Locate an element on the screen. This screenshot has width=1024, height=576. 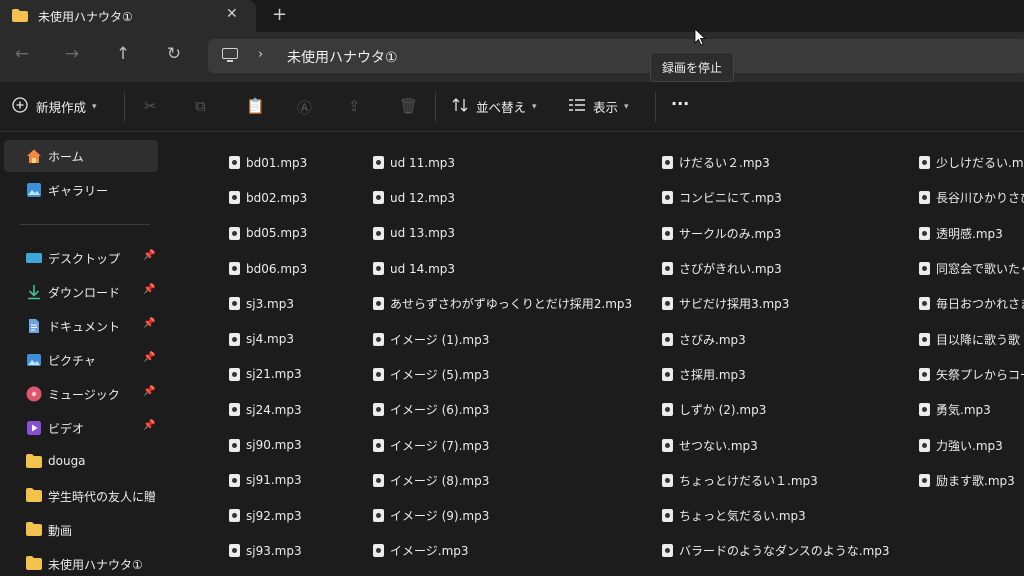
rename-icon: Ⓐ is located at coordinates (304, 107).